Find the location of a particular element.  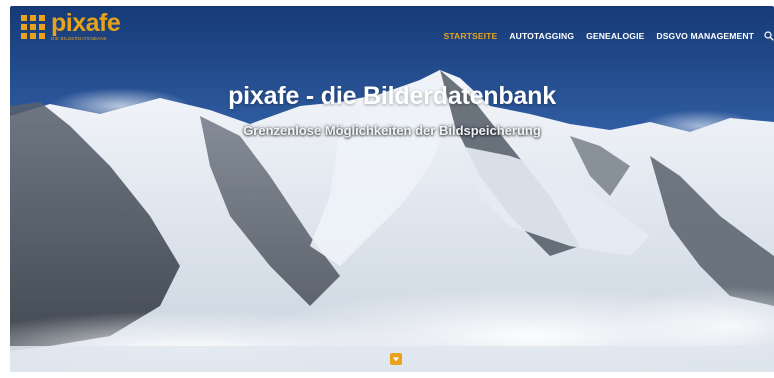

chevron-down-icon is located at coordinates (396, 359).